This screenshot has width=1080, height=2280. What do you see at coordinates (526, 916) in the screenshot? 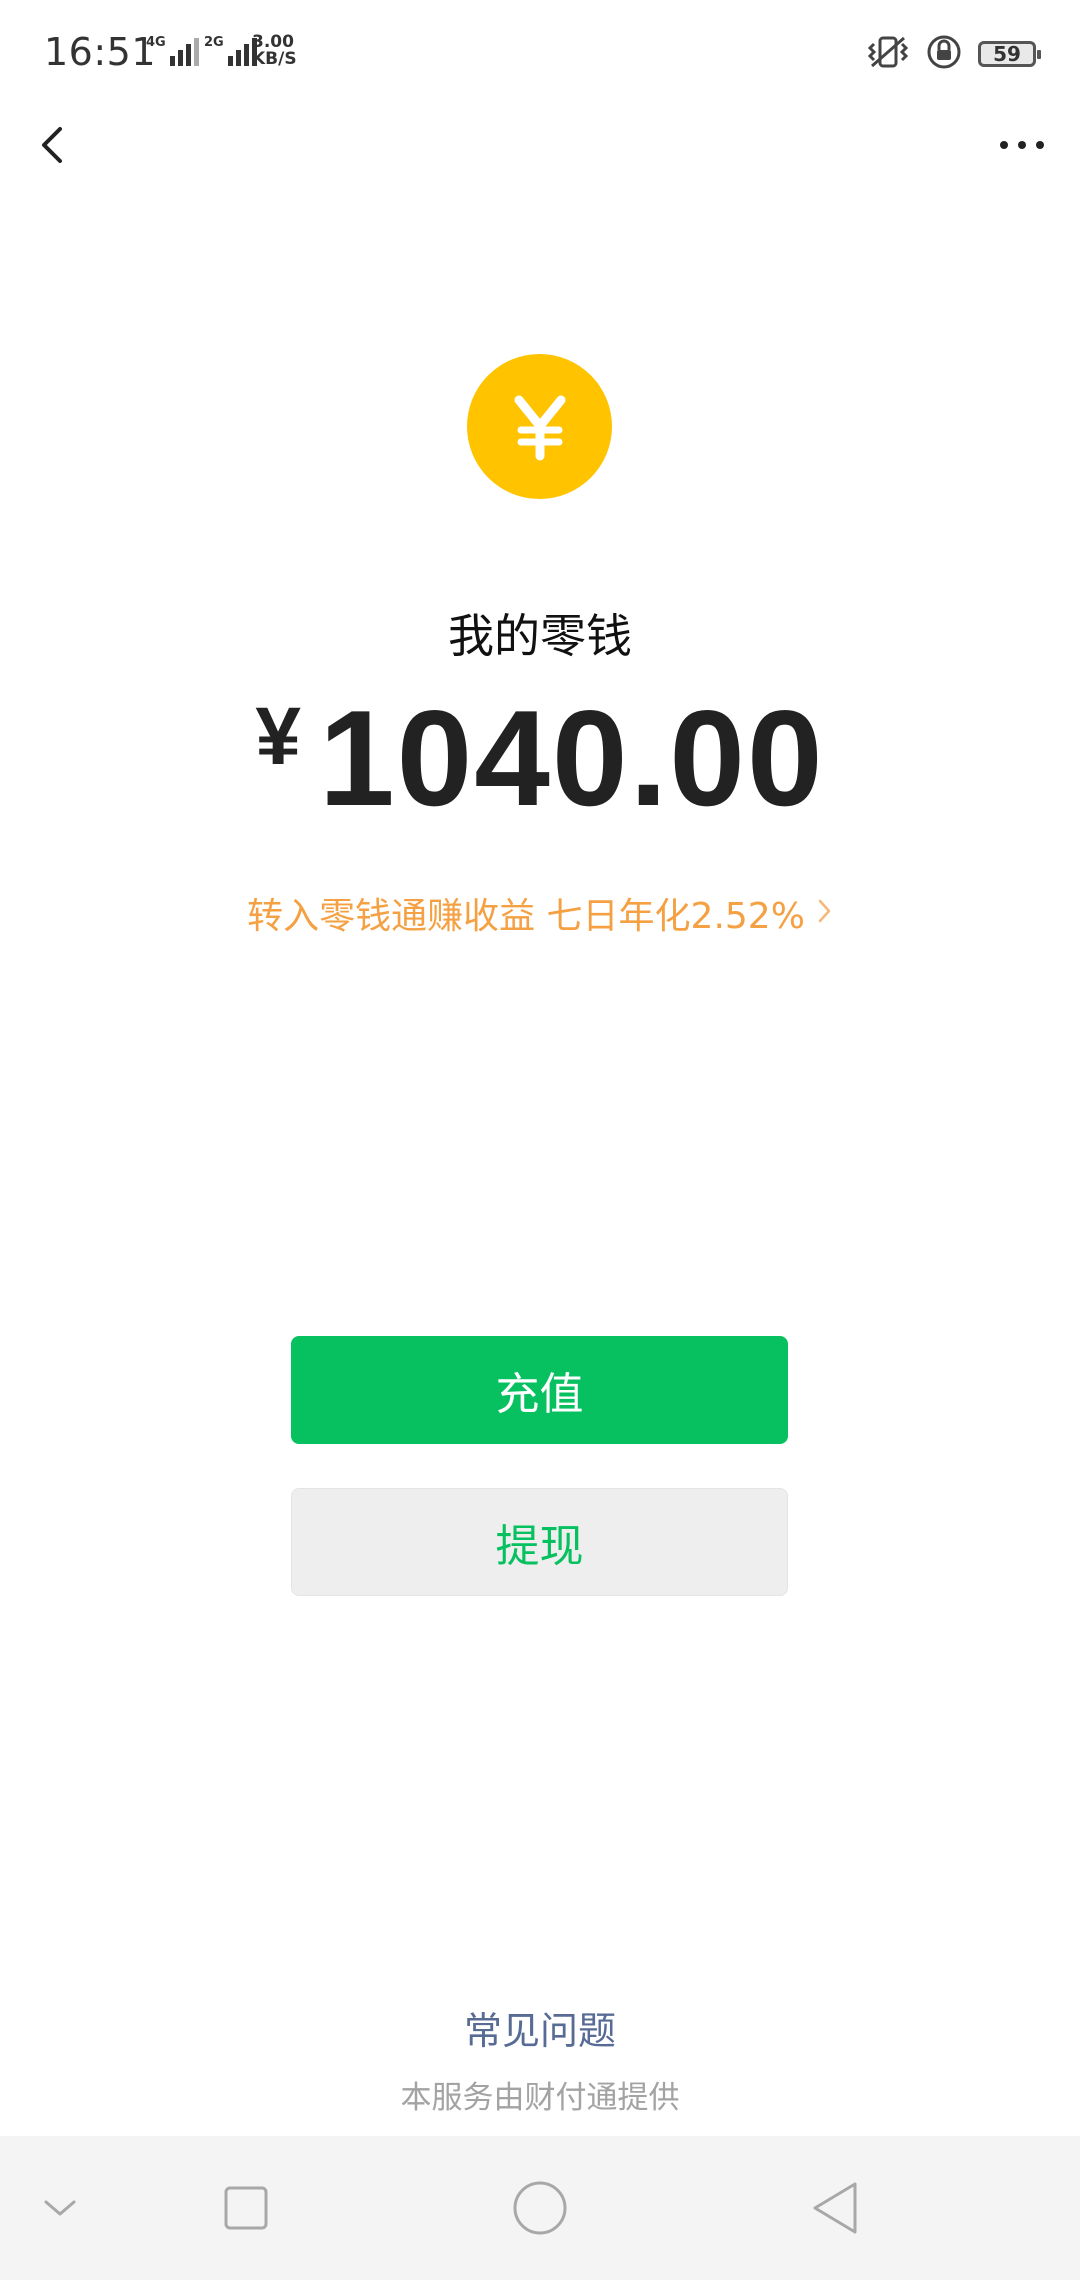
I see `promo-text: 转入零钱通赚收益 七日年化2.52%` at bounding box center [526, 916].